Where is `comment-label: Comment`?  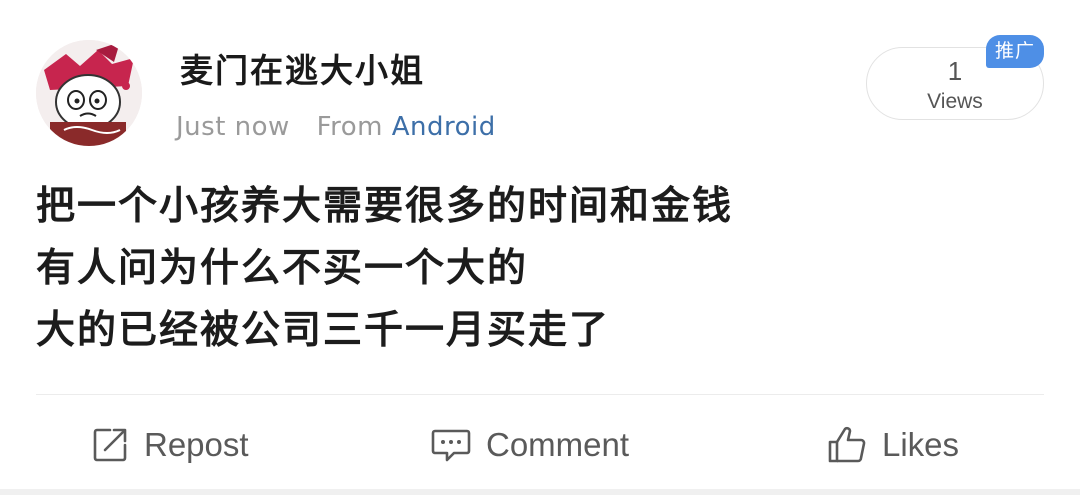 comment-label: Comment is located at coordinates (558, 444).